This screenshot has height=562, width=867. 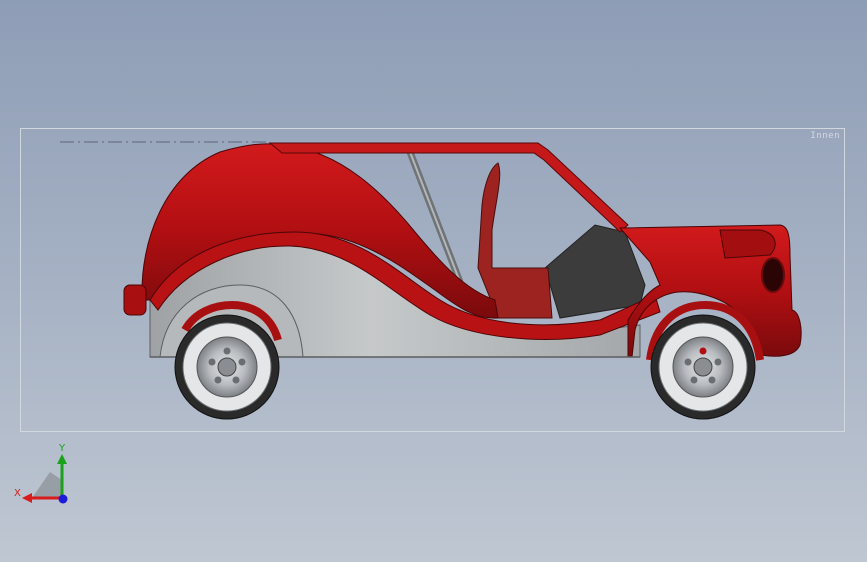 I want to click on y-axis-arrow-icon, so click(x=62, y=459).